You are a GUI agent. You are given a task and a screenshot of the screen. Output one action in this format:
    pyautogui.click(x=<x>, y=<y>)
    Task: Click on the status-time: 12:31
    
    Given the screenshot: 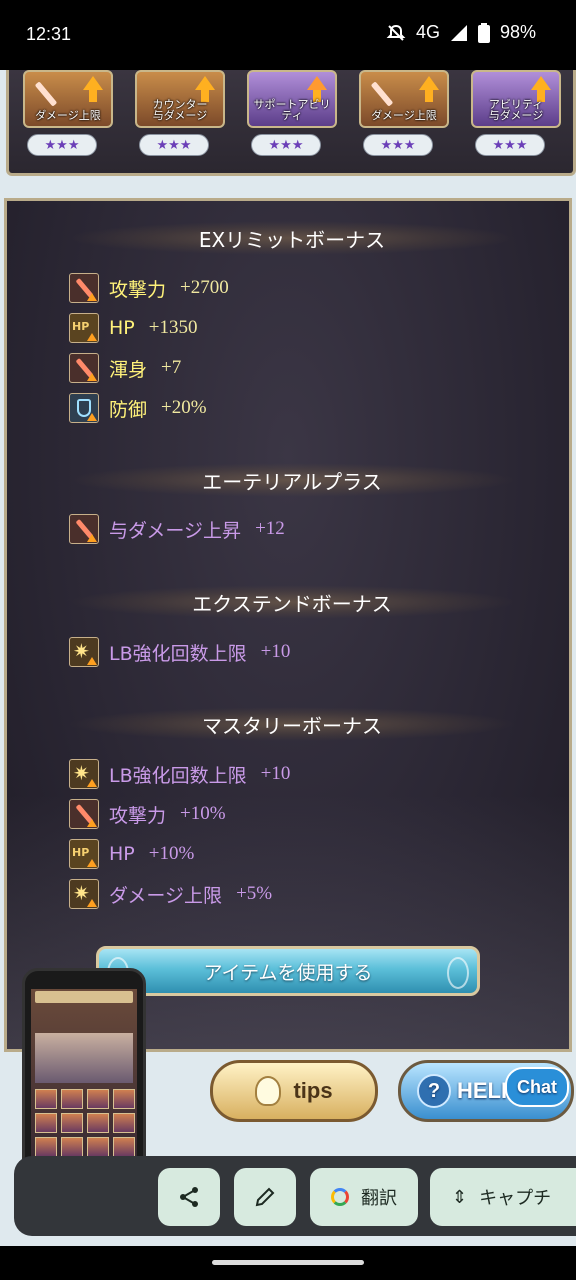 What is the action you would take?
    pyautogui.click(x=49, y=34)
    